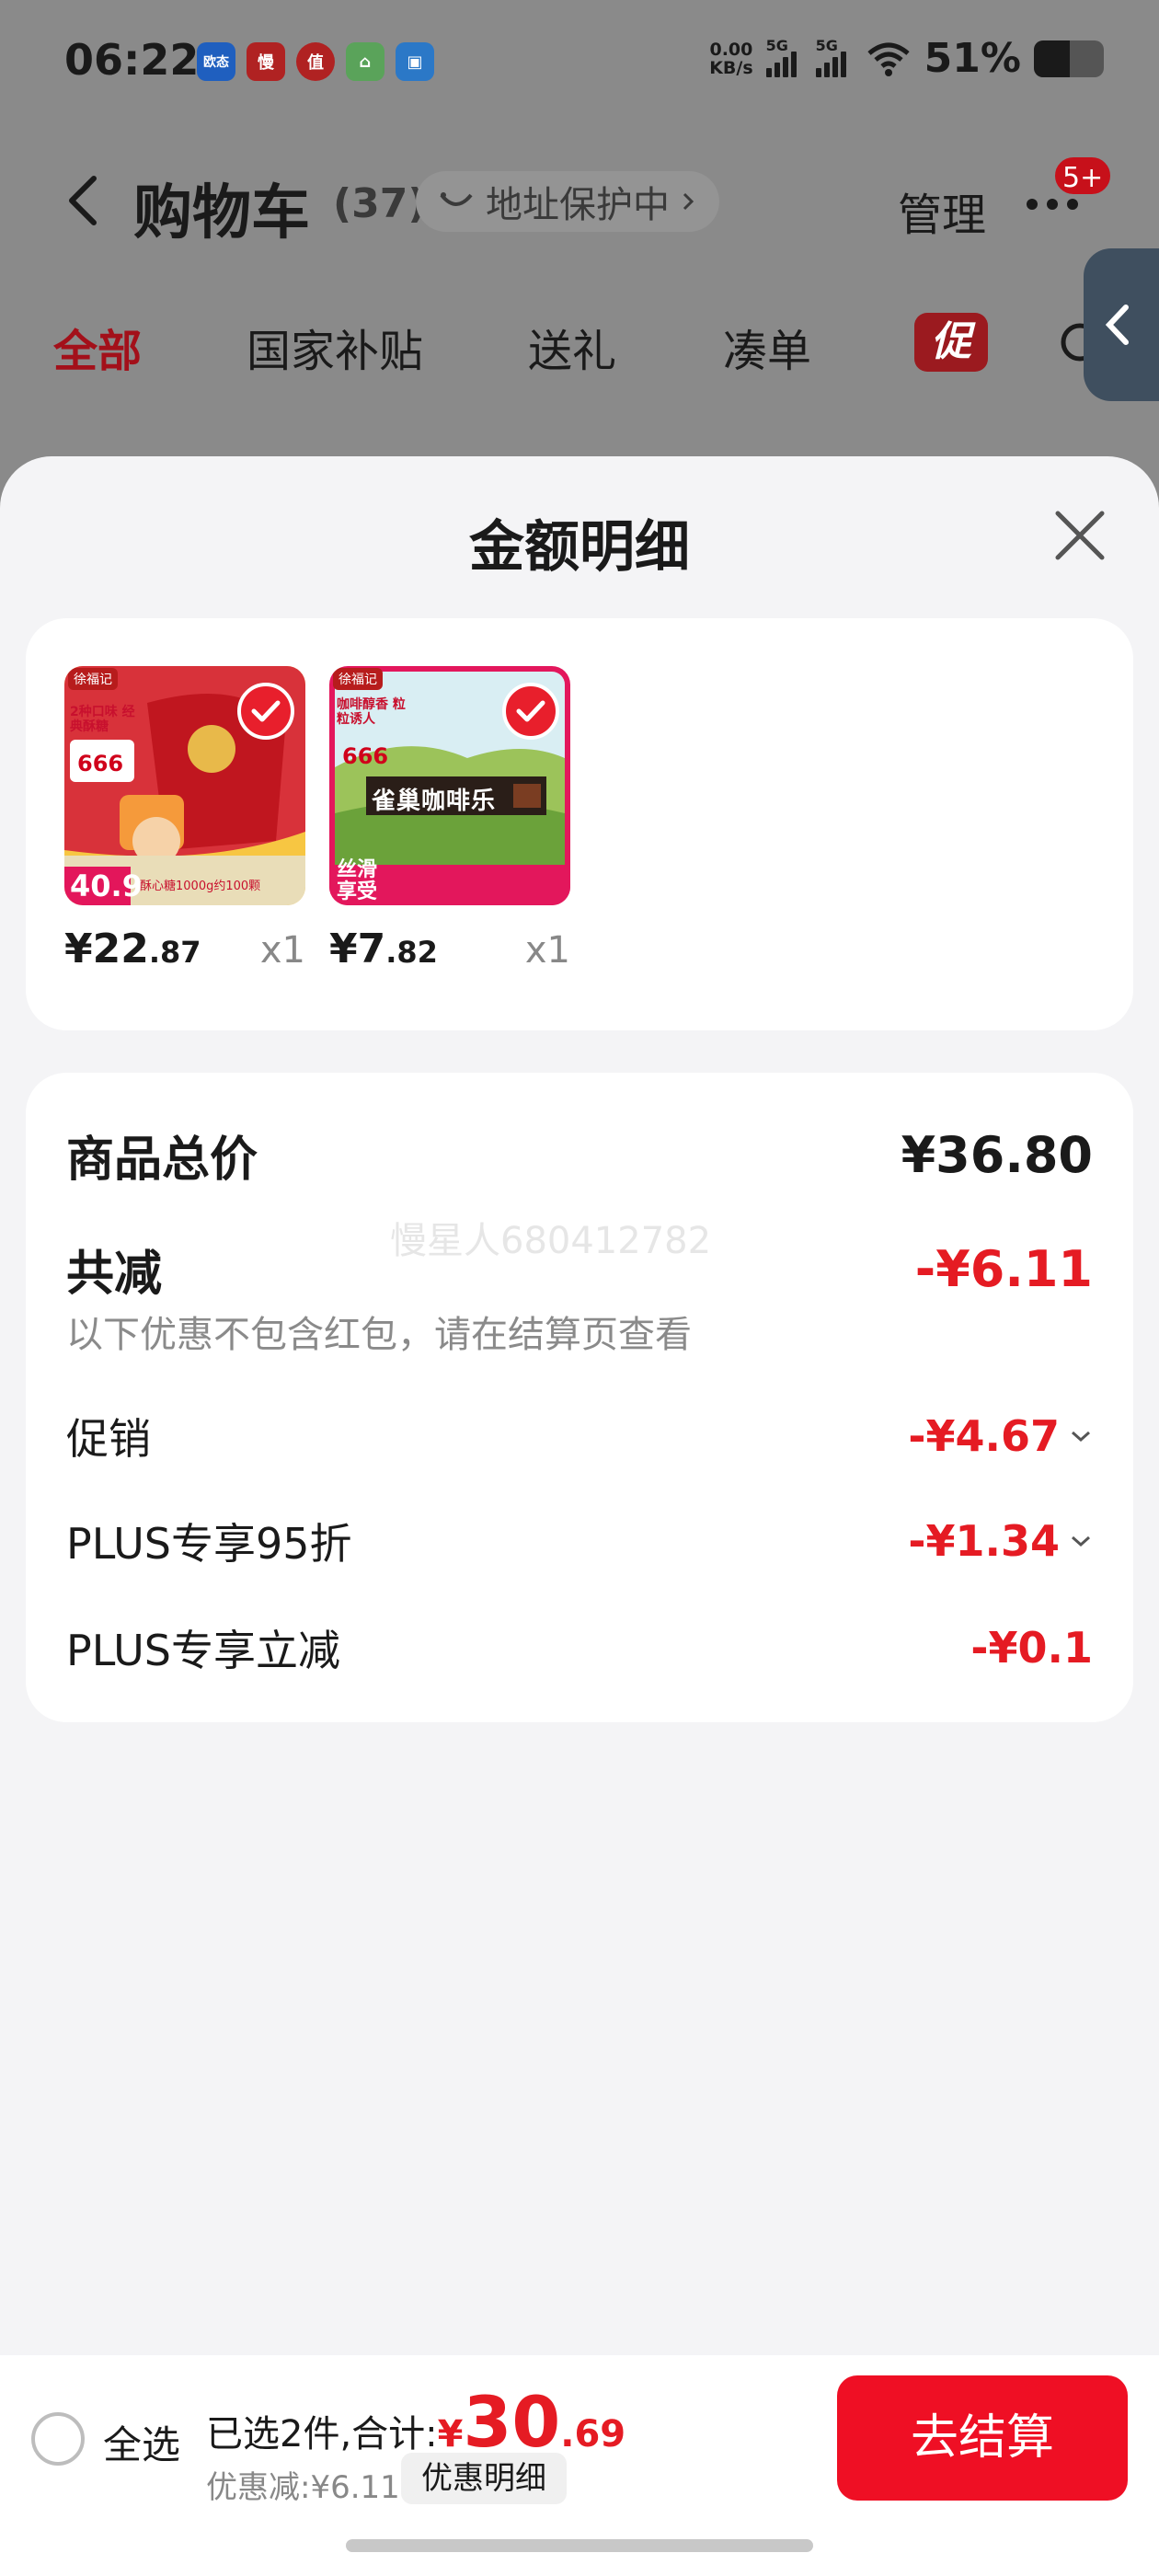 This screenshot has height=2576, width=1159. What do you see at coordinates (579, 2545) in the screenshot?
I see `home-indicator` at bounding box center [579, 2545].